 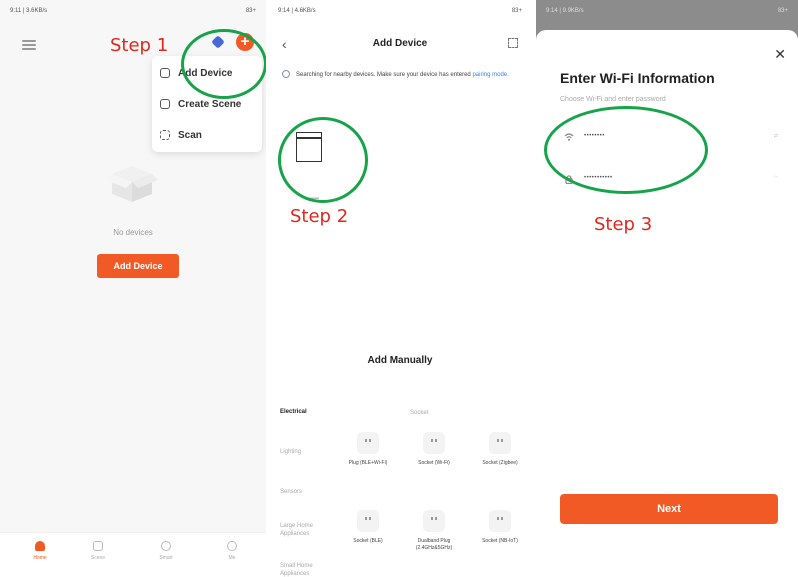 I want to click on tab-label: Me, so click(x=232, y=558).